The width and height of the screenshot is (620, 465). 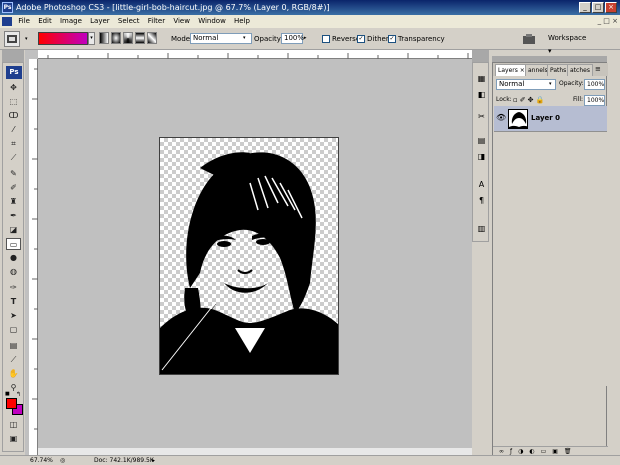 What do you see at coordinates (13, 316) in the screenshot?
I see `path-selection-icon: ➤` at bounding box center [13, 316].